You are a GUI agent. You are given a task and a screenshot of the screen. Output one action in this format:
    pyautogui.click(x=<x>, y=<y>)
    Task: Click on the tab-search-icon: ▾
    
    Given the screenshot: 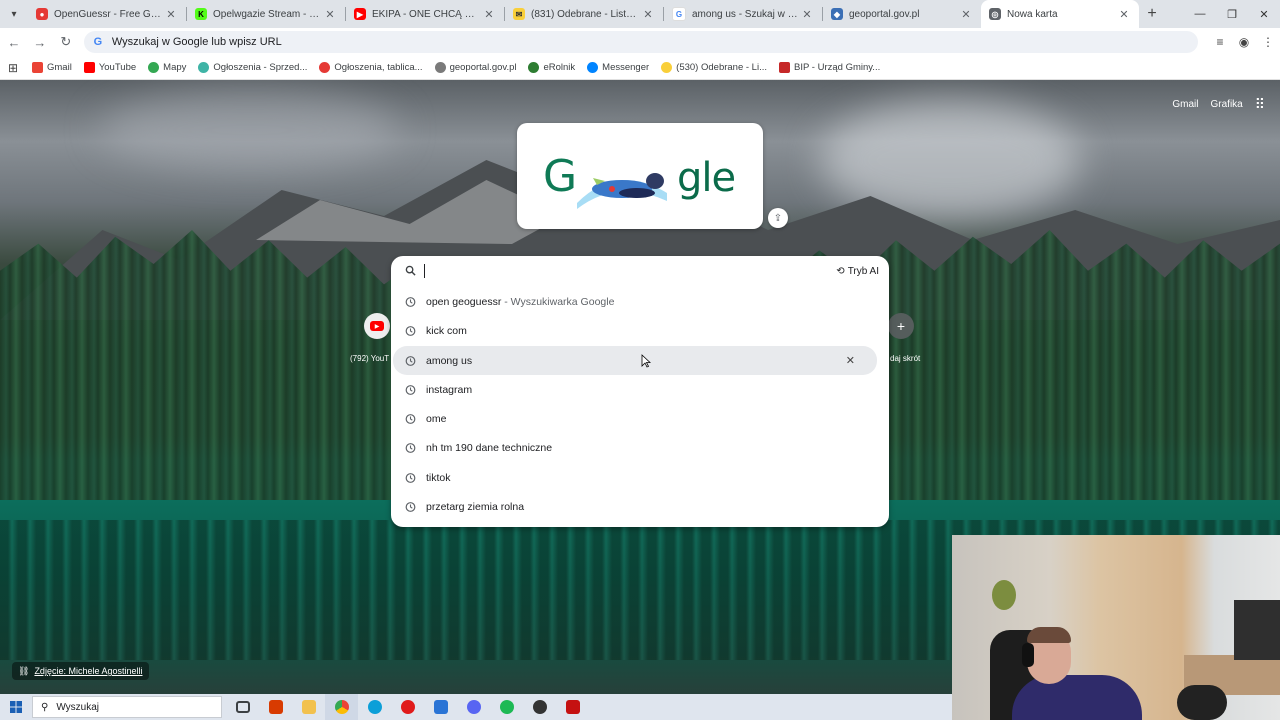 What is the action you would take?
    pyautogui.click(x=14, y=14)
    